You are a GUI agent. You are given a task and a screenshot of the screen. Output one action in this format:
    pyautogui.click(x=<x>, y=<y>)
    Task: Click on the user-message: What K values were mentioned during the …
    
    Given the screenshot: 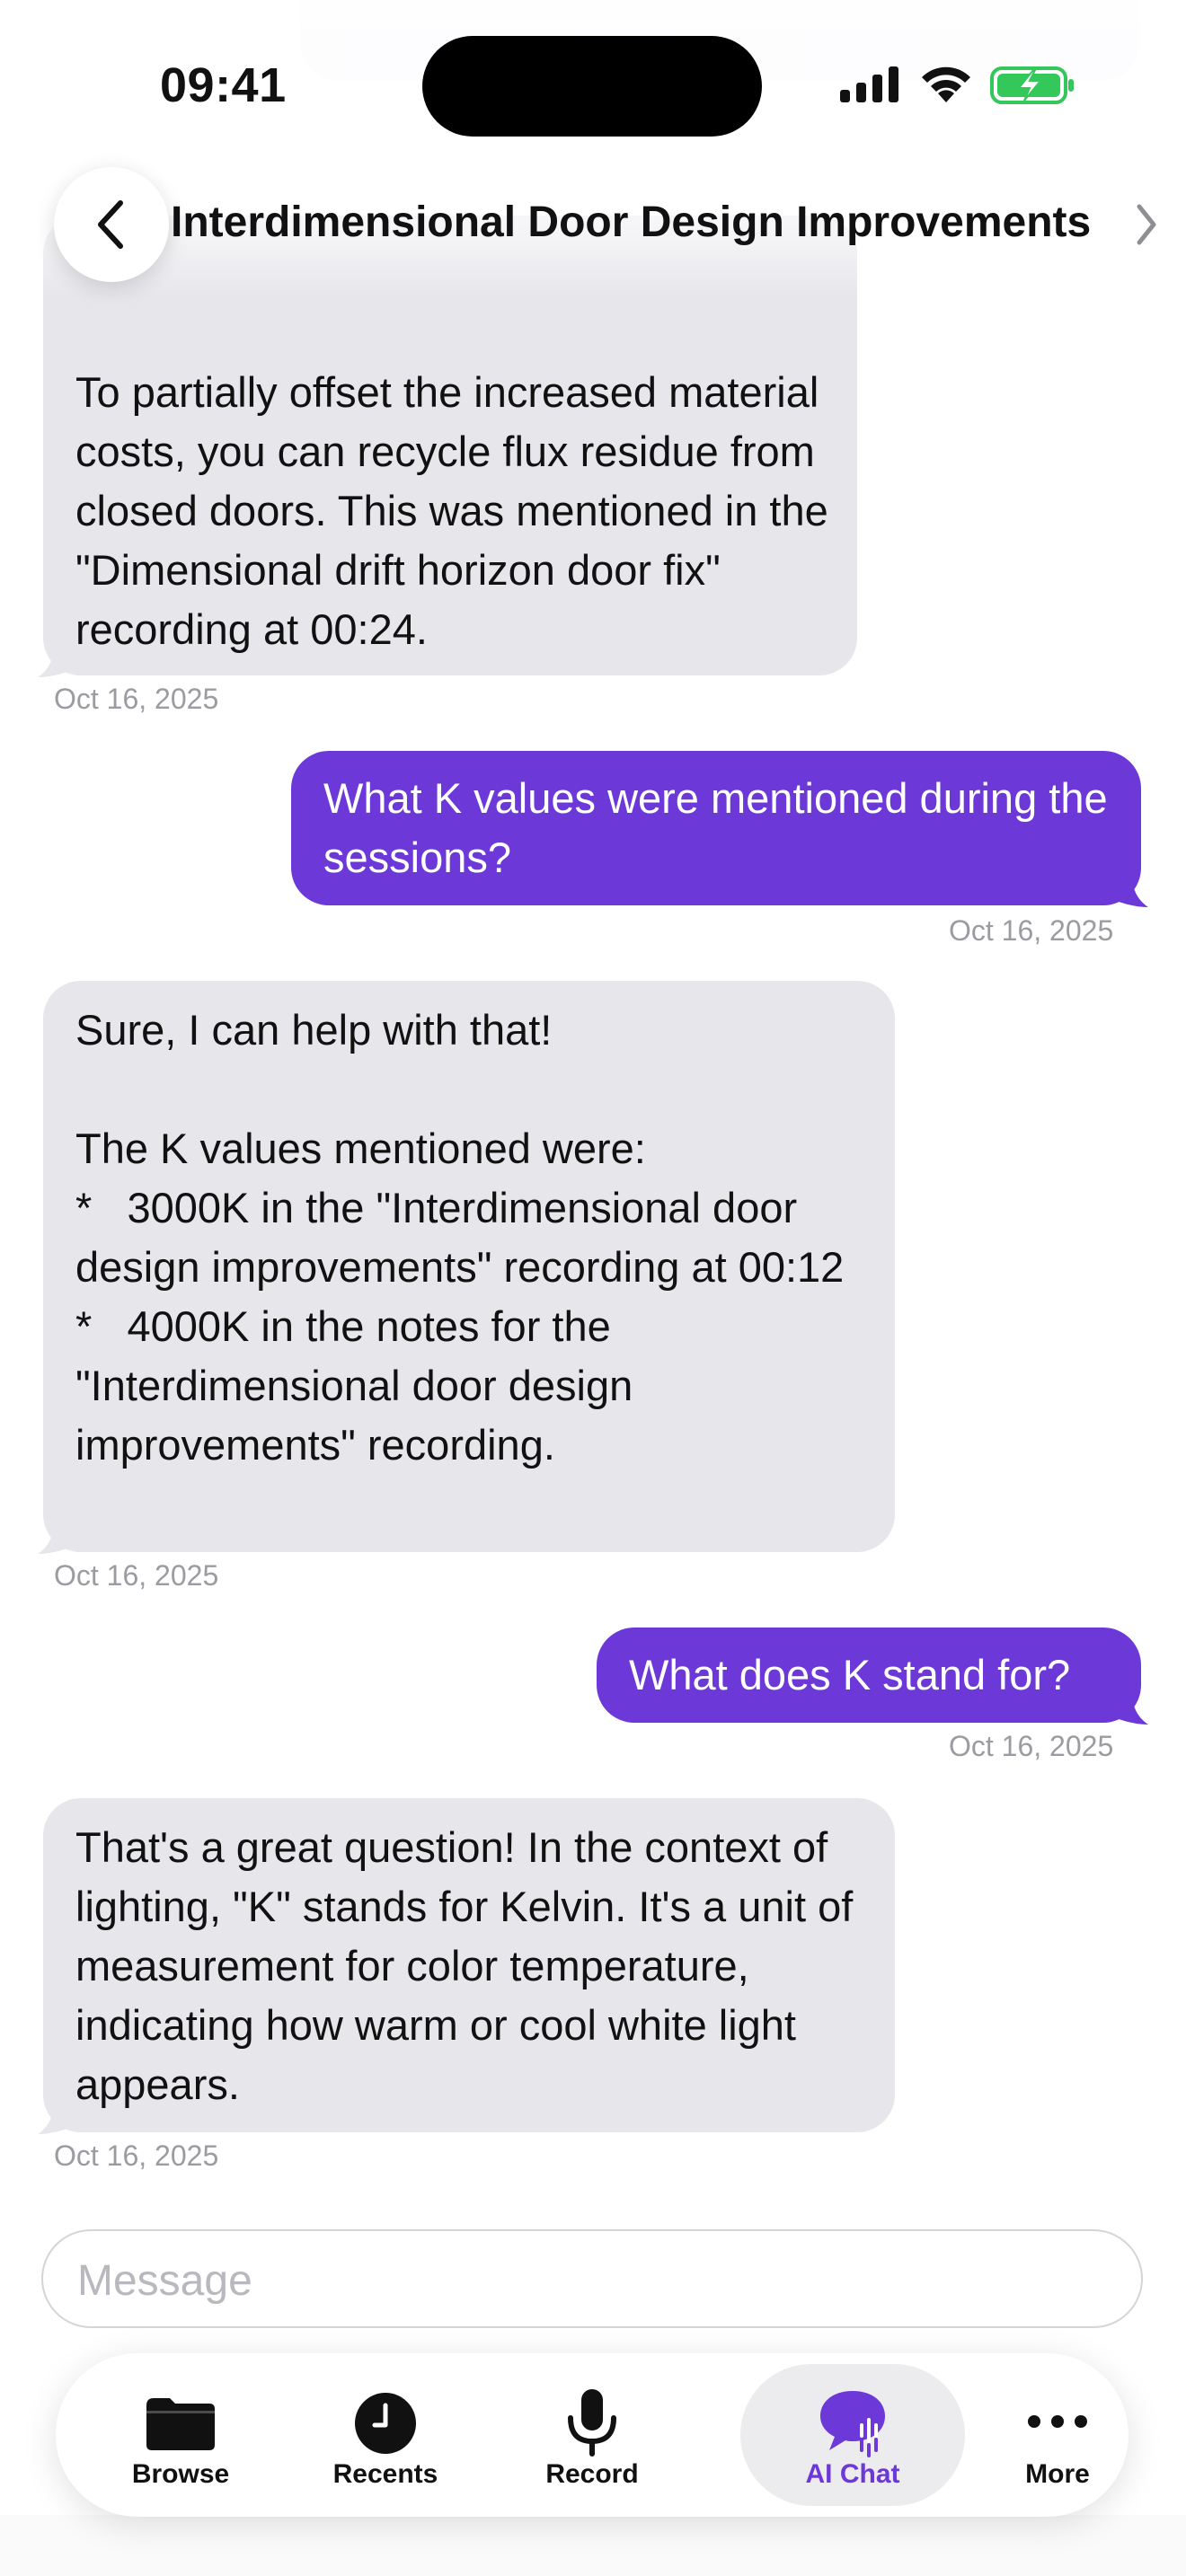 What is the action you would take?
    pyautogui.click(x=716, y=828)
    